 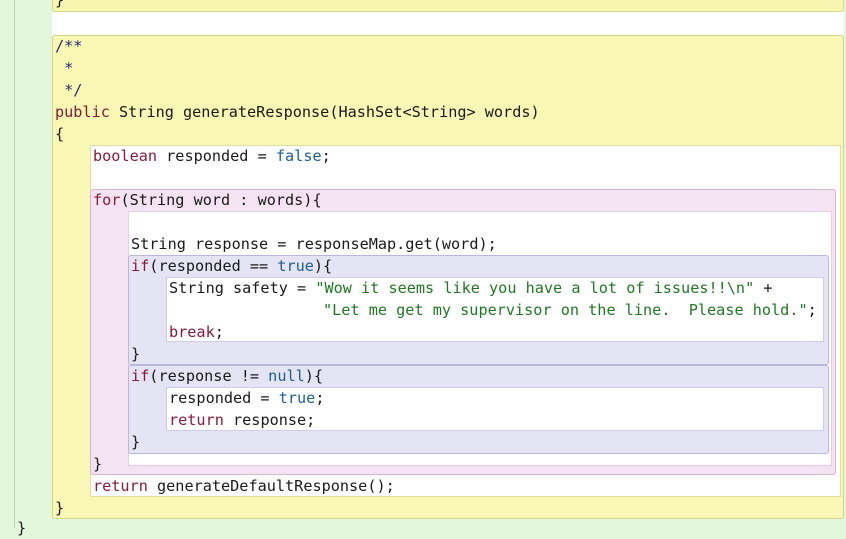 I want to click on line-set-responded: responded = true;, so click(x=246, y=398).